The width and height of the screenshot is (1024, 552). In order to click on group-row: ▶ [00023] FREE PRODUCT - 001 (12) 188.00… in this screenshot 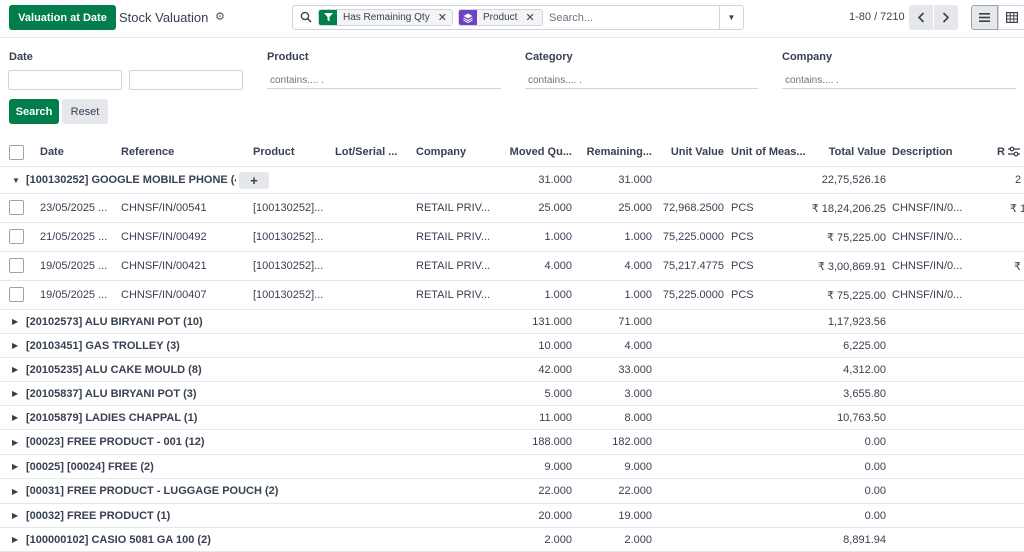, I will do `click(512, 442)`.